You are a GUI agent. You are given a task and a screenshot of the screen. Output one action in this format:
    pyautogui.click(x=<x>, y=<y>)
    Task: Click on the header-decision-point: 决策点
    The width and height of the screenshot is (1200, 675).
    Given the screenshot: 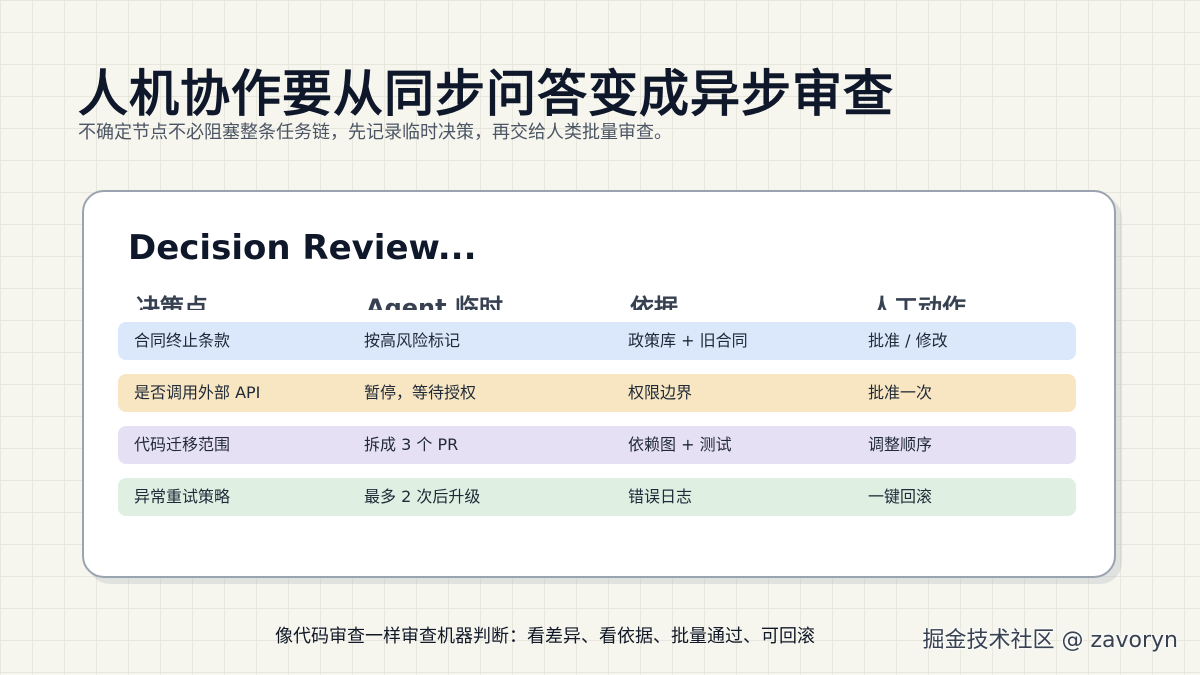 What is the action you would take?
    pyautogui.click(x=172, y=302)
    